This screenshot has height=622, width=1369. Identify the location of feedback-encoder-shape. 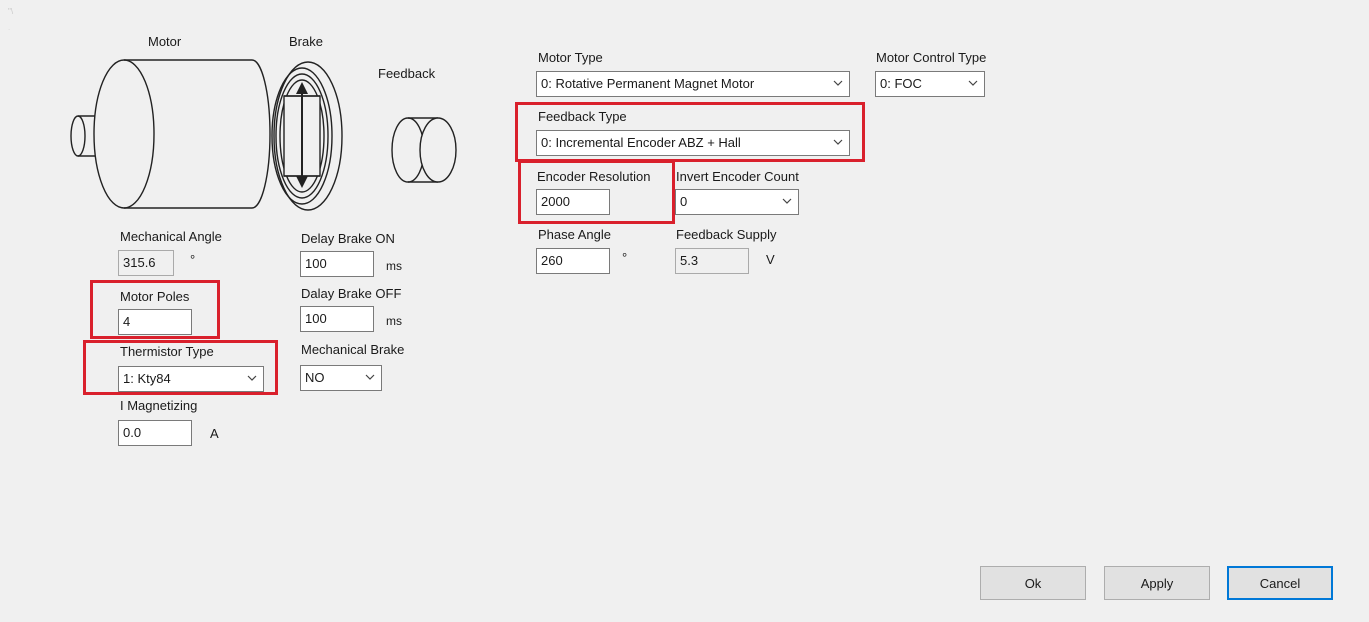
(424, 150).